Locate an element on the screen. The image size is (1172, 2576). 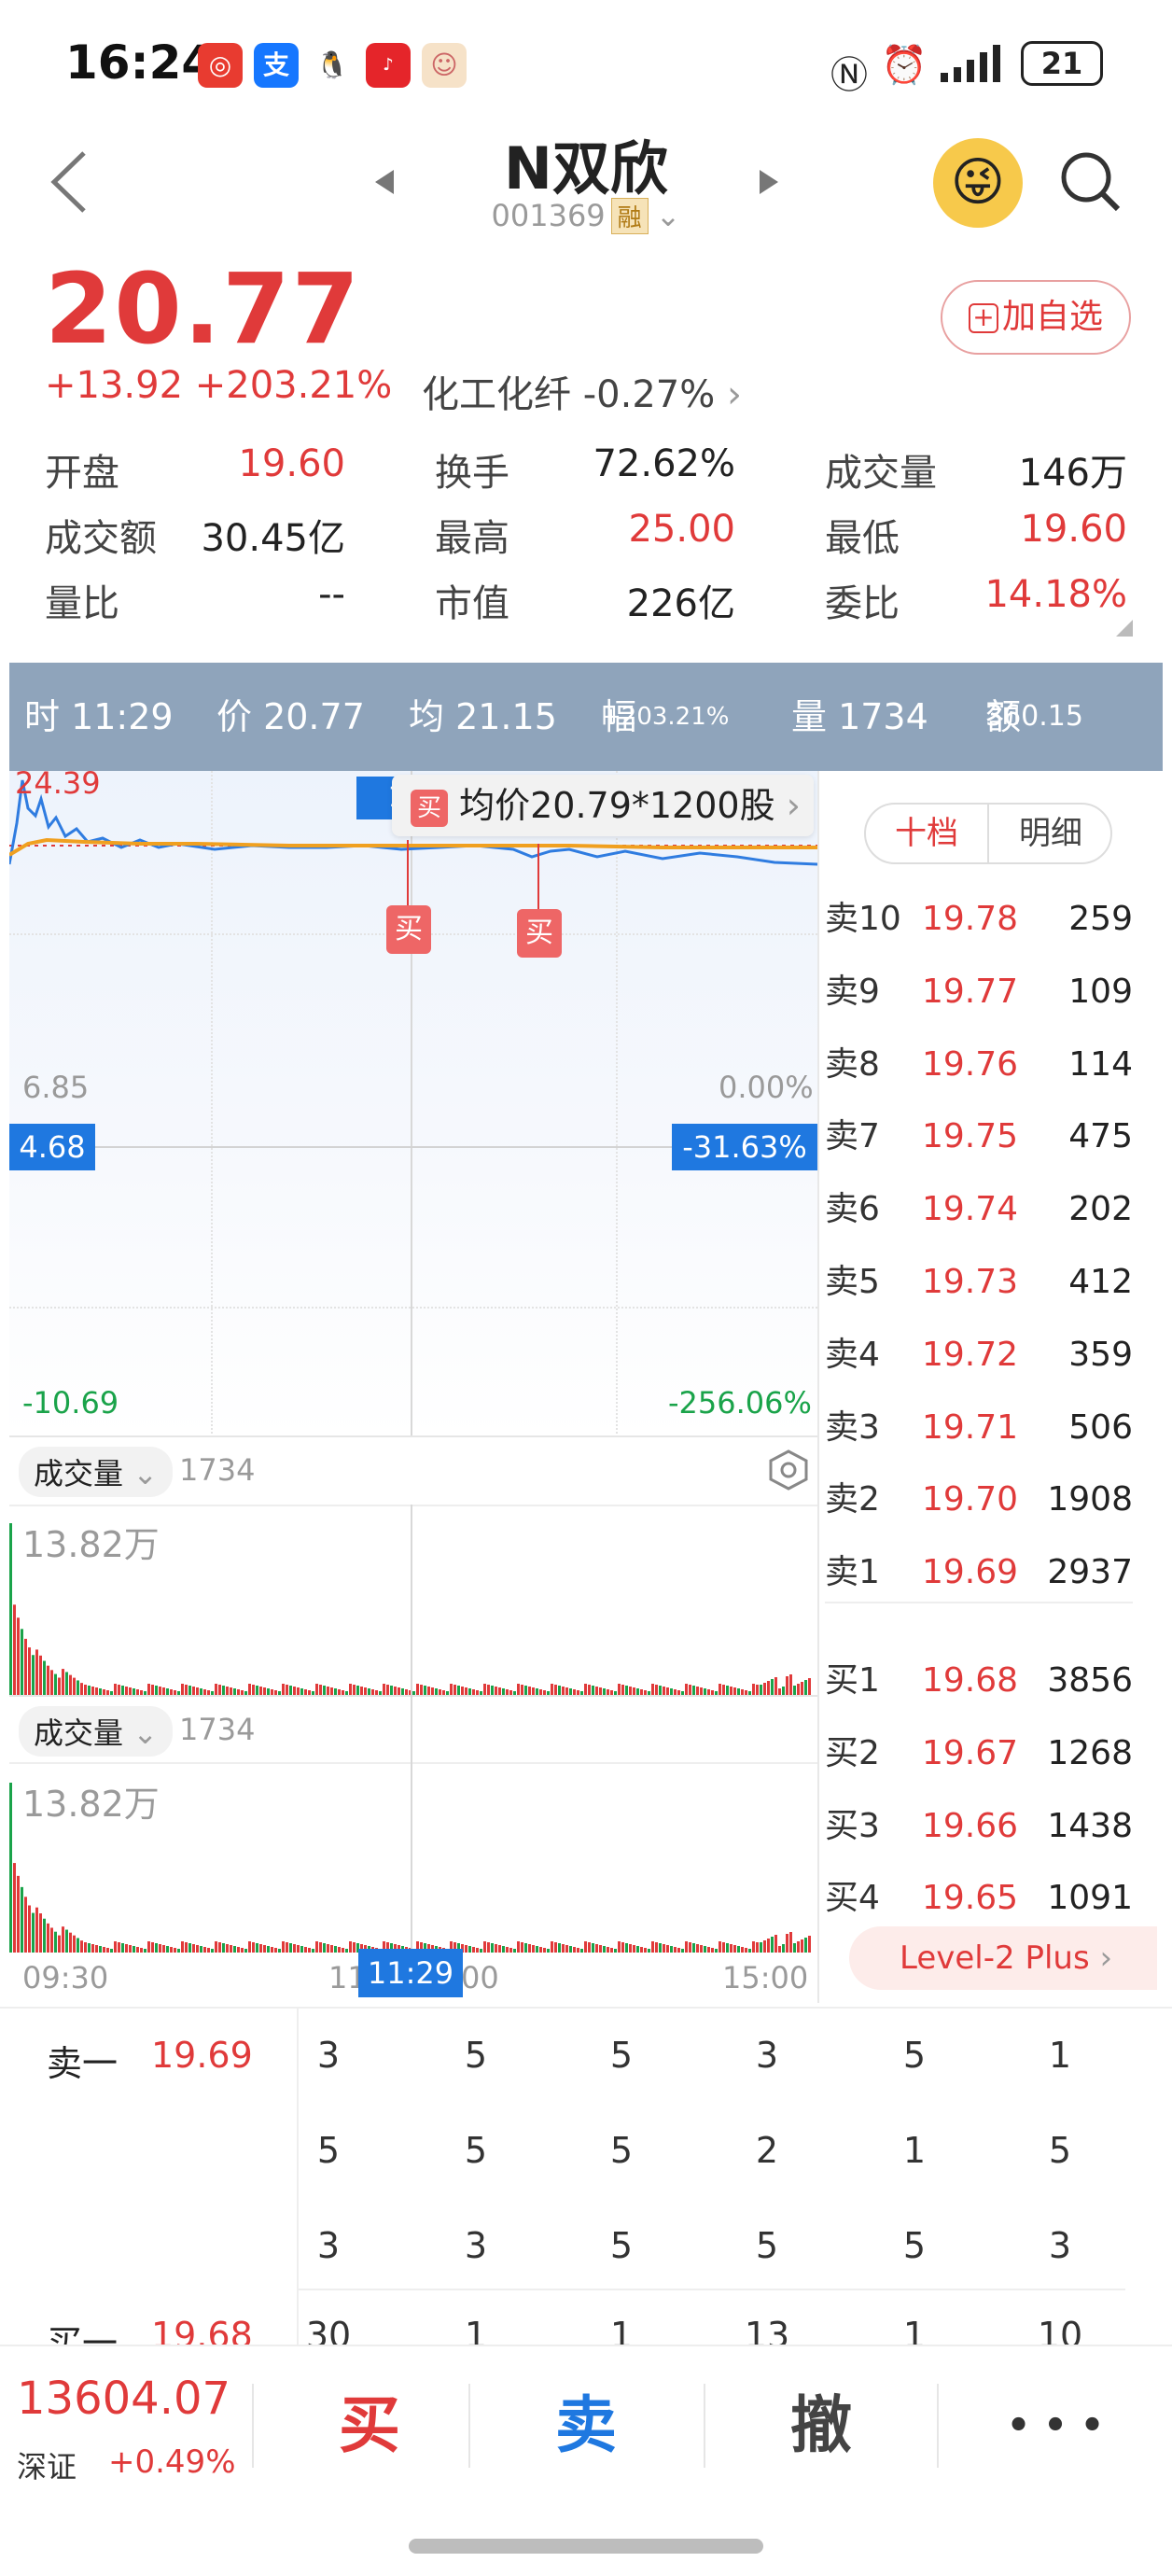
index-value: 13604.07 is located at coordinates (123, 2399).